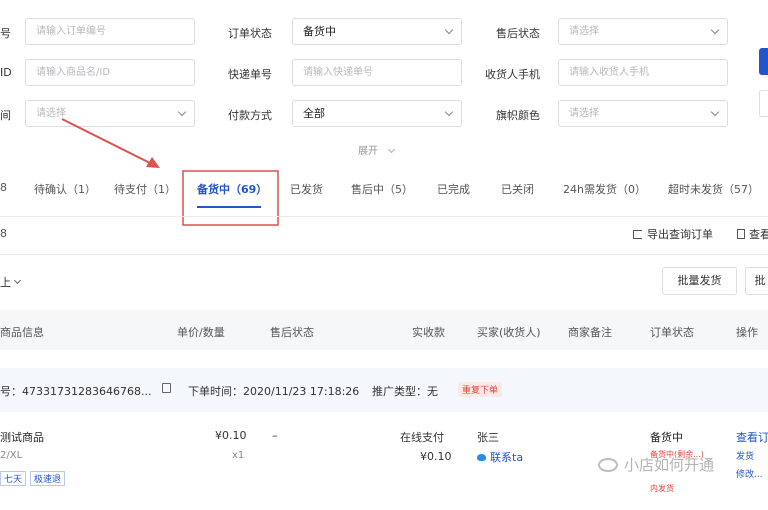 The width and height of the screenshot is (768, 510). Describe the element at coordinates (672, 332) in the screenshot. I see `col-order-status: 订单状态` at that location.